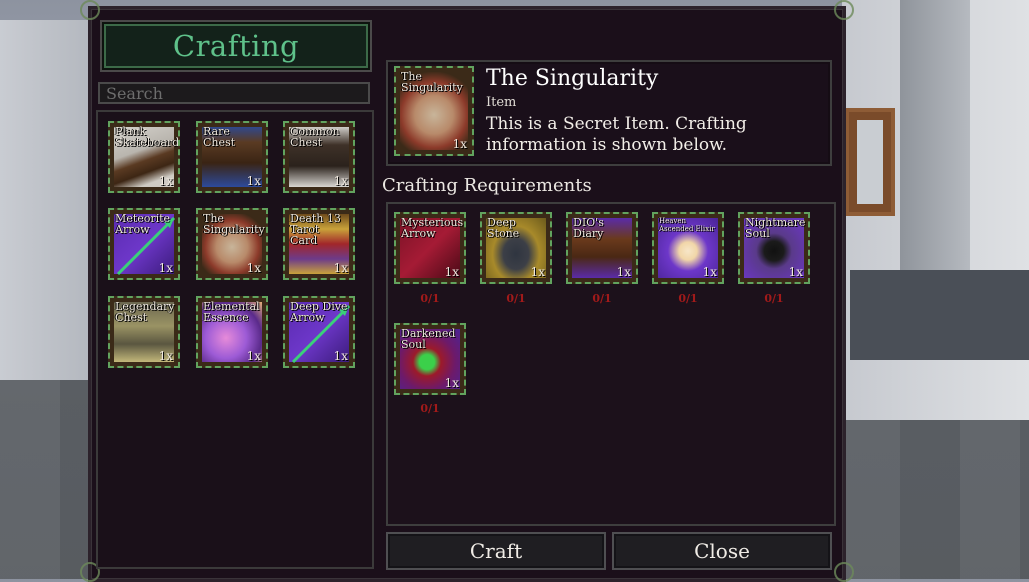 This screenshot has height=582, width=1029. What do you see at coordinates (232, 157) in the screenshot?
I see `item-slot-rare-chest: Rare Chest 1x` at bounding box center [232, 157].